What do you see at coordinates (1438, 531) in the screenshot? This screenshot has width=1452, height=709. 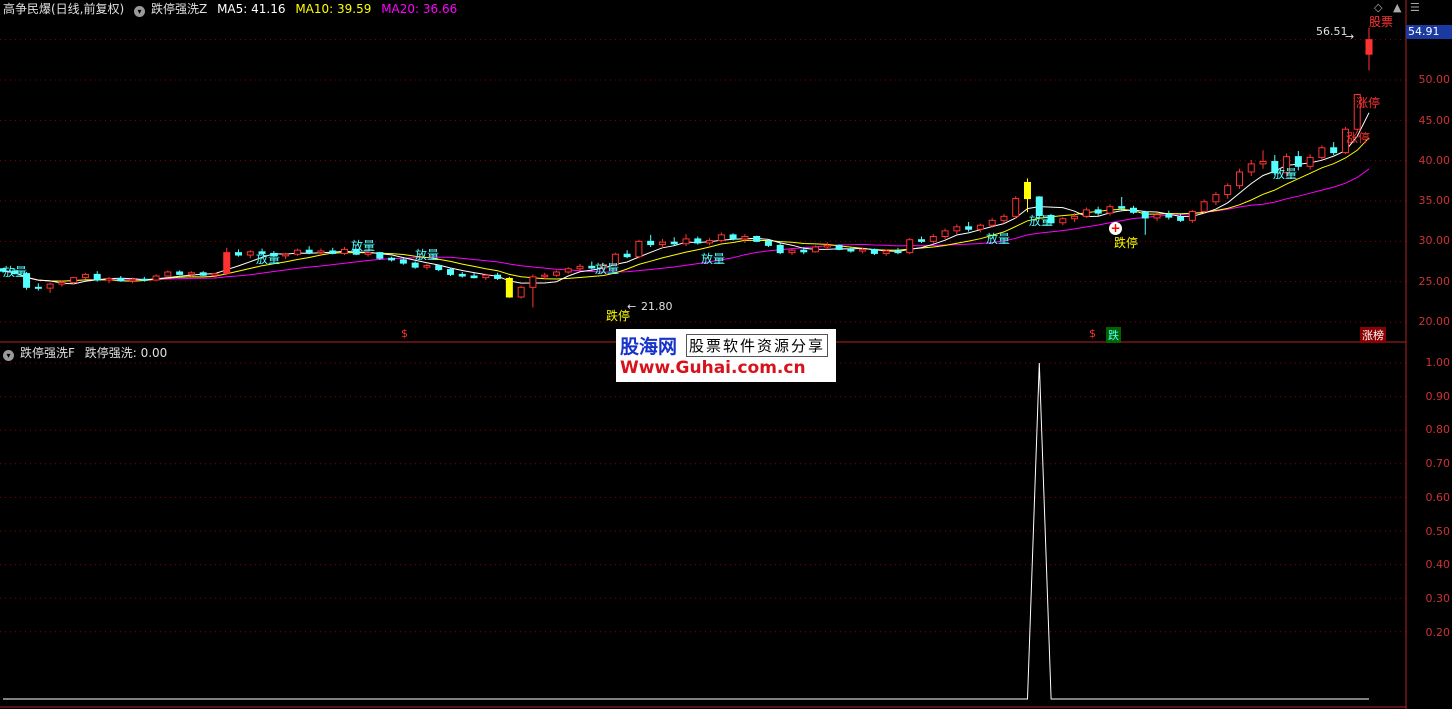 I see `sub-axis-label: 0.50` at bounding box center [1438, 531].